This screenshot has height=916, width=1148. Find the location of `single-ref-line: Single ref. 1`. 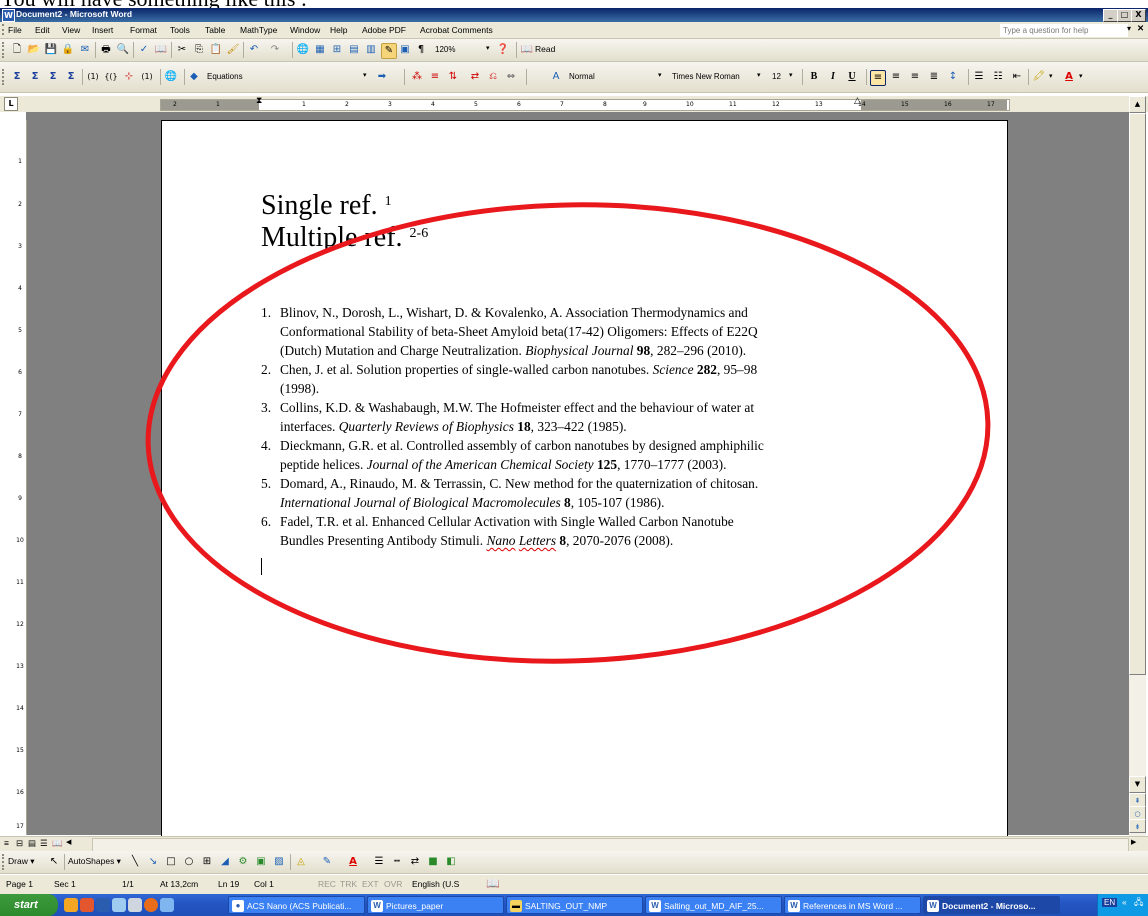

single-ref-line: Single ref. 1 is located at coordinates (326, 206).